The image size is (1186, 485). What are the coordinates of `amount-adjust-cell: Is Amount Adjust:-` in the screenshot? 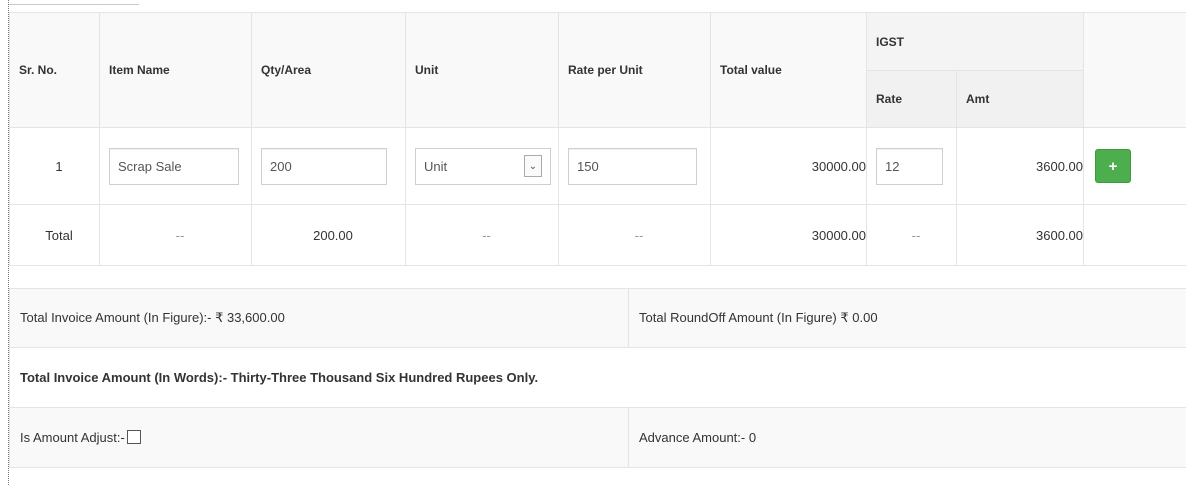 It's located at (319, 437).